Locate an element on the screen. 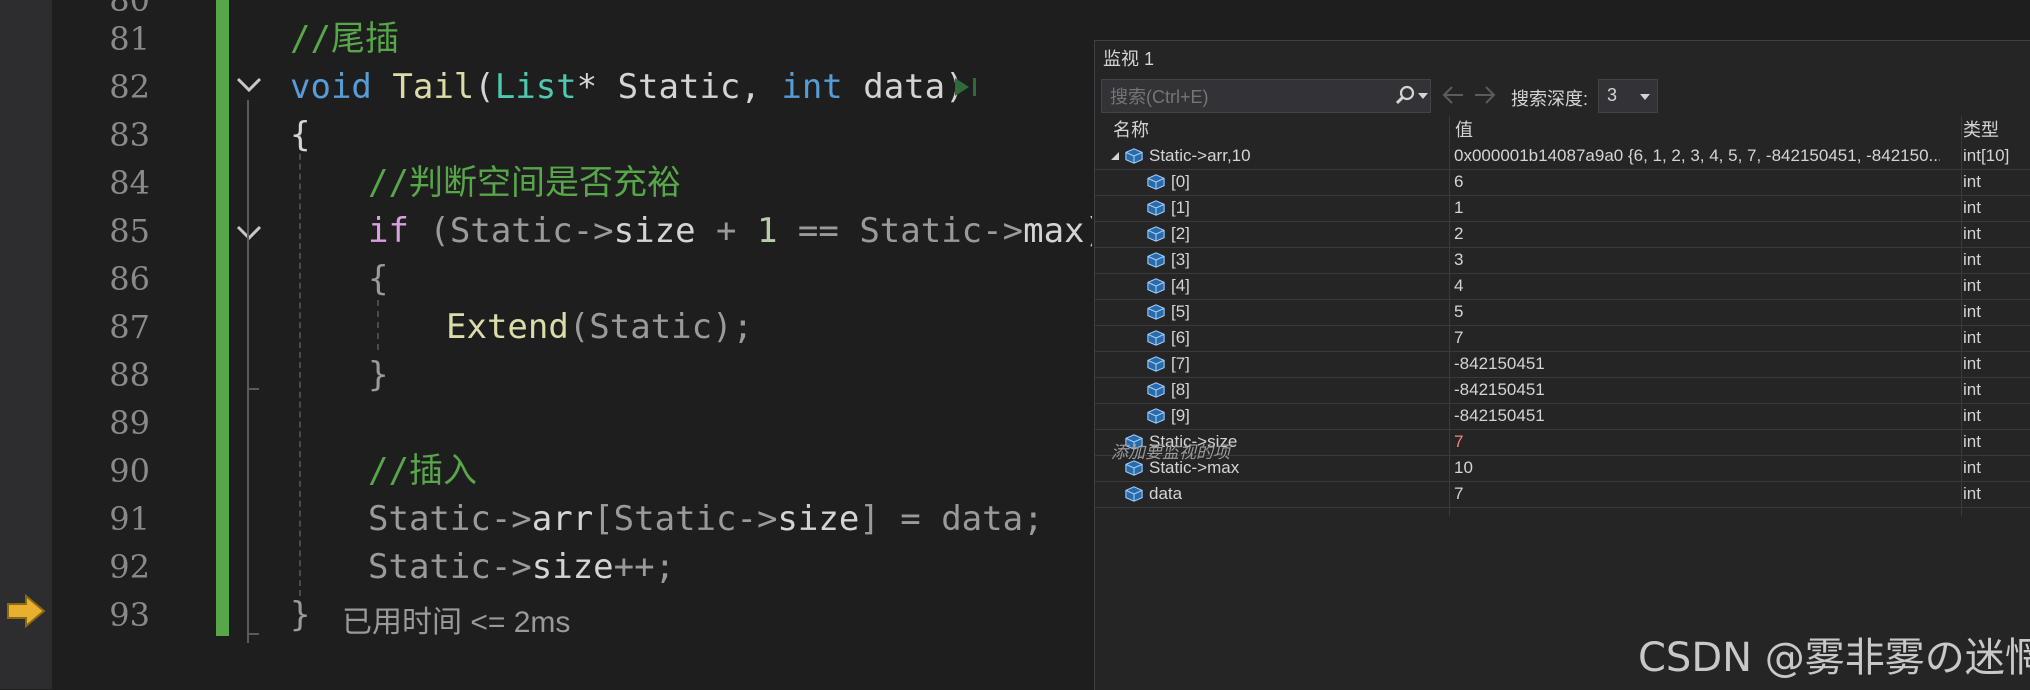 The width and height of the screenshot is (2030, 690). column-header-type: 类型 is located at coordinates (1981, 130).